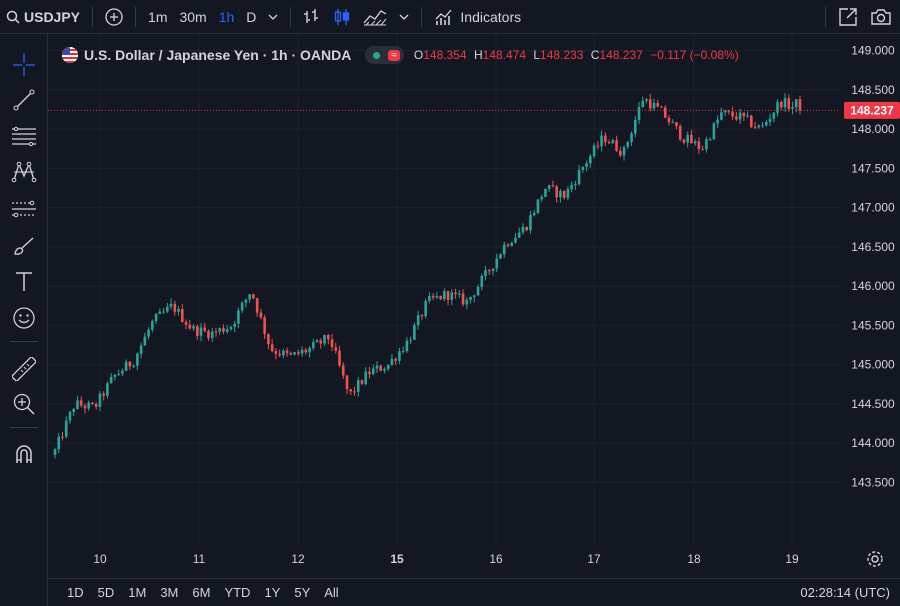 Image resolution: width=900 pixels, height=606 pixels. Describe the element at coordinates (477, 17) in the screenshot. I see `indicators-button: Indicators` at that location.